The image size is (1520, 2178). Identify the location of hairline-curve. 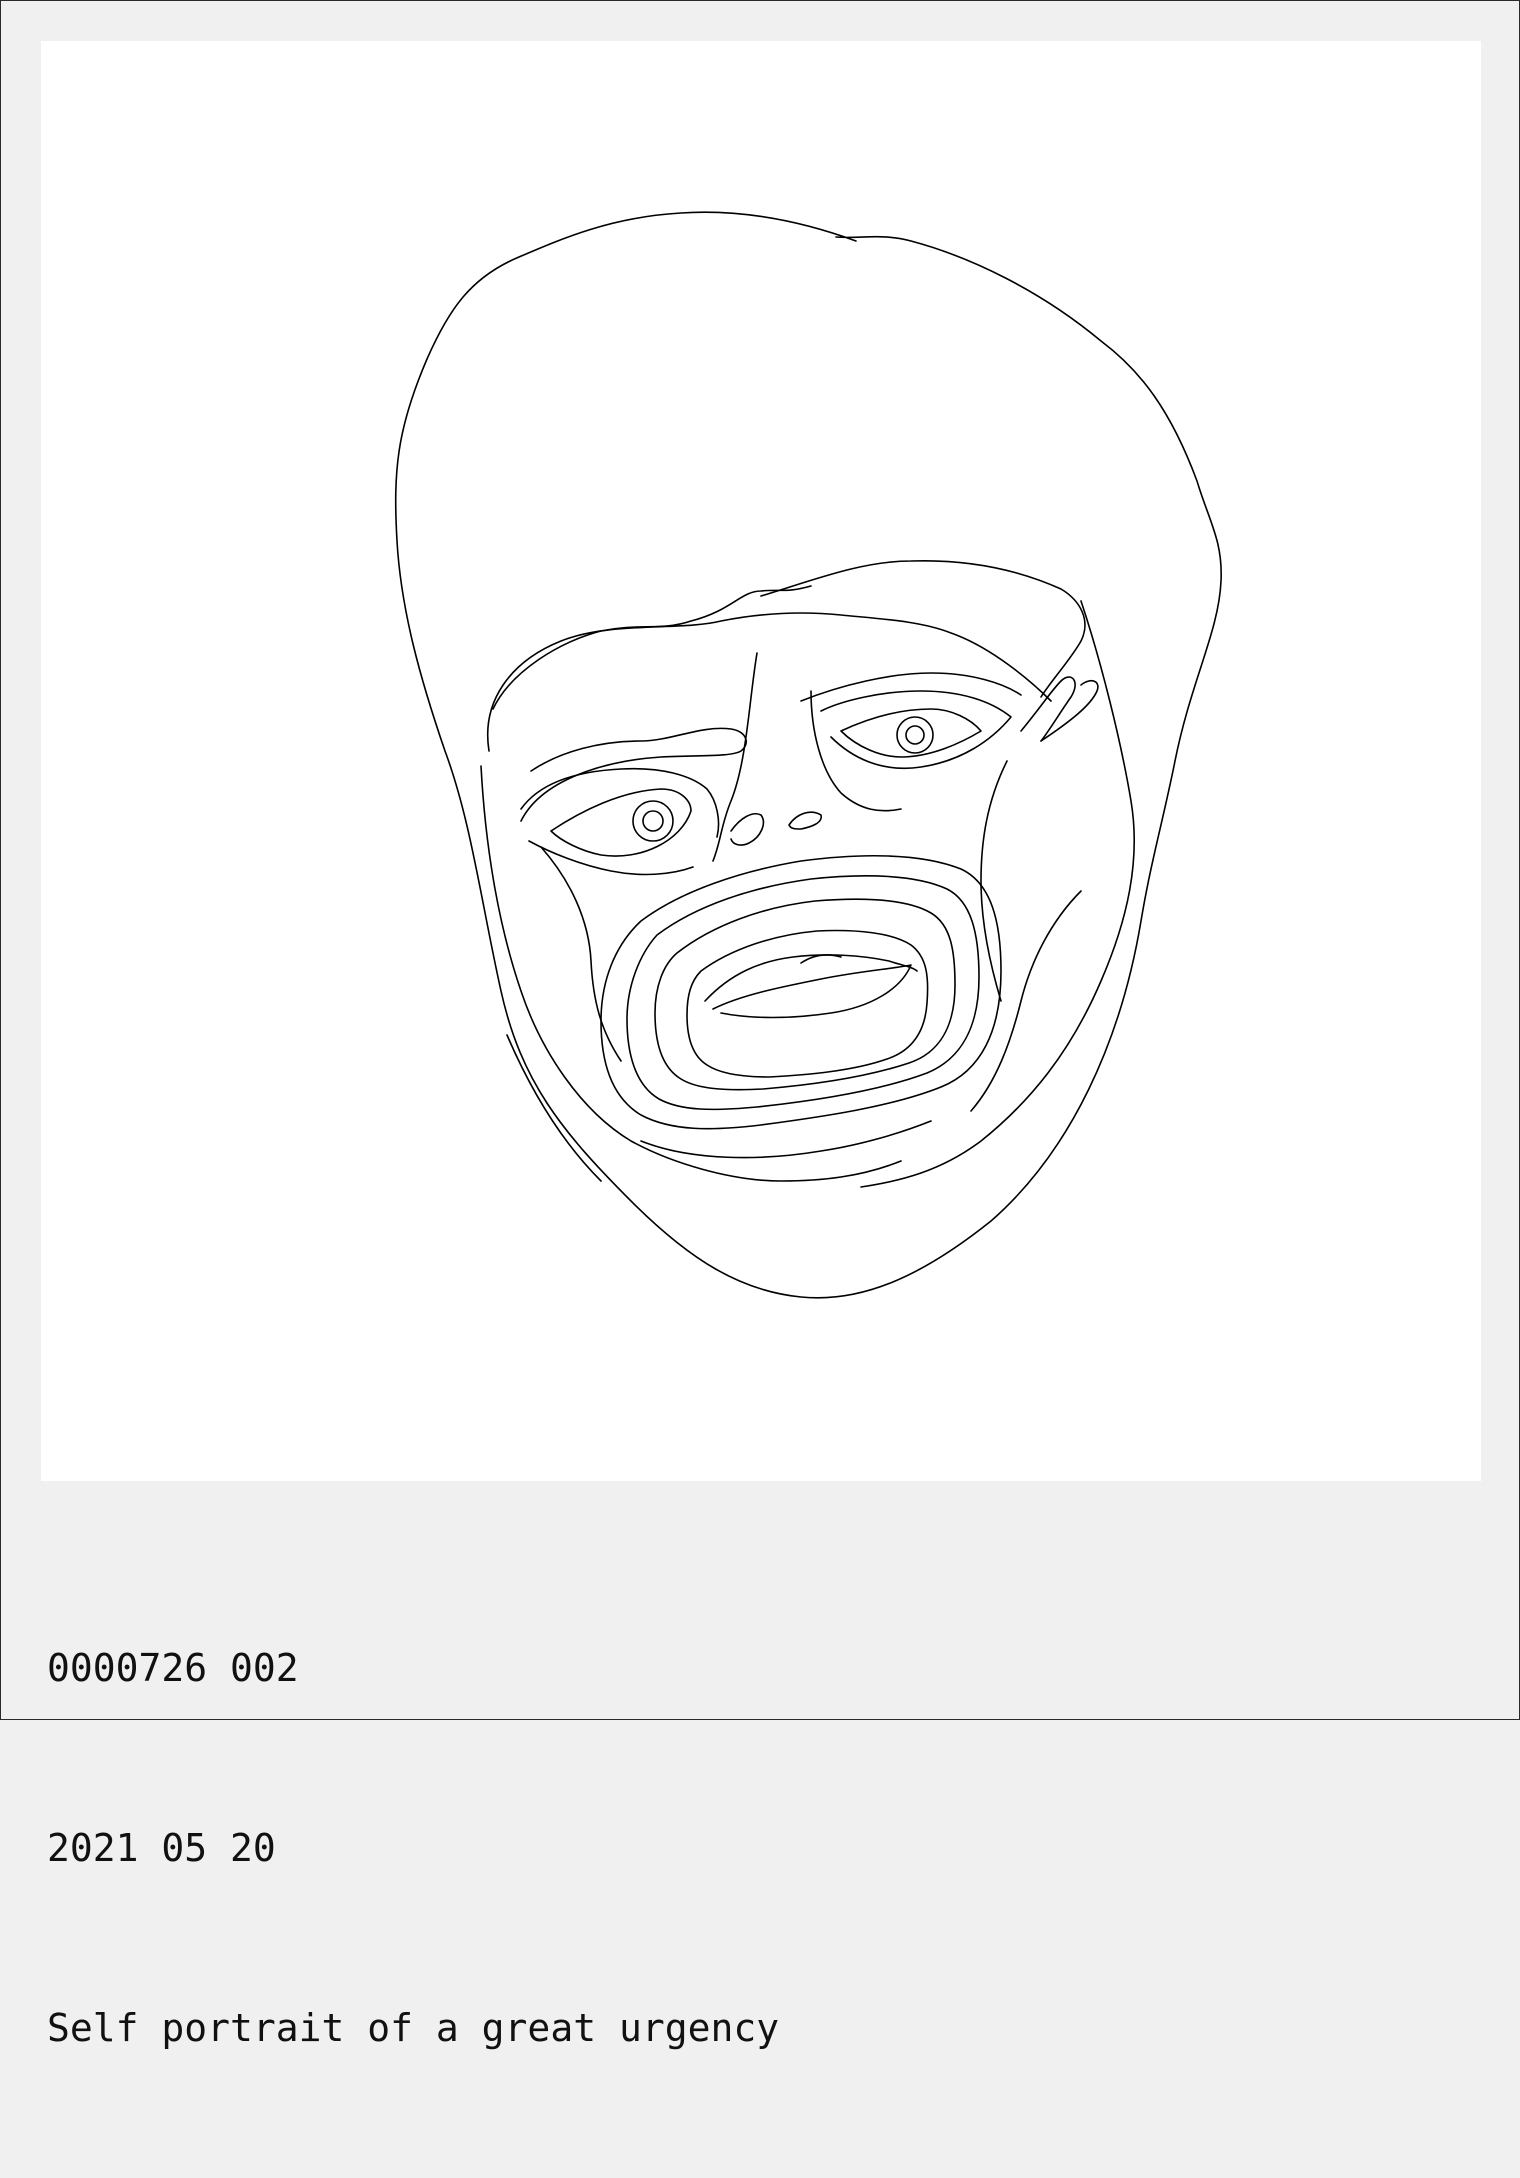
(652, 647).